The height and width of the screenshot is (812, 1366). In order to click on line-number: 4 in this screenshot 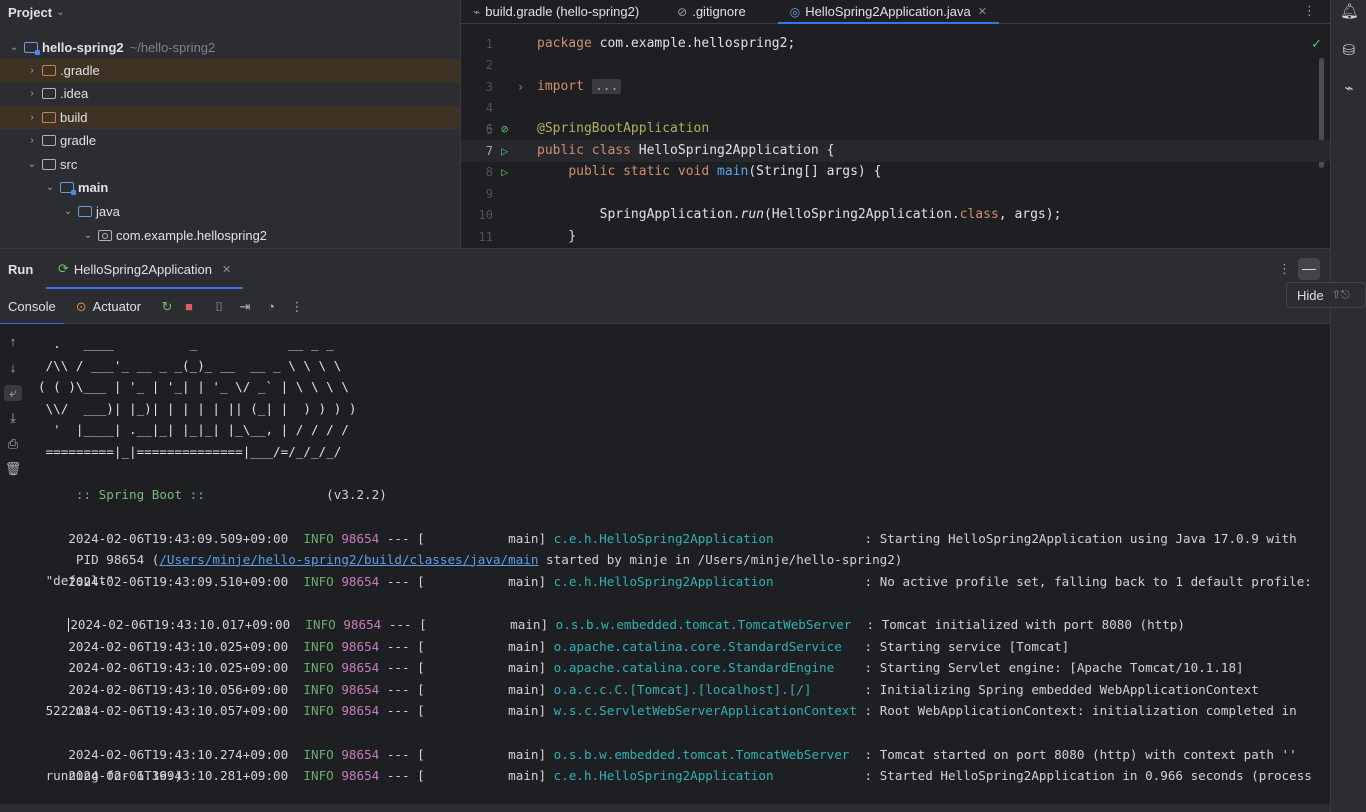, I will do `click(489, 107)`.